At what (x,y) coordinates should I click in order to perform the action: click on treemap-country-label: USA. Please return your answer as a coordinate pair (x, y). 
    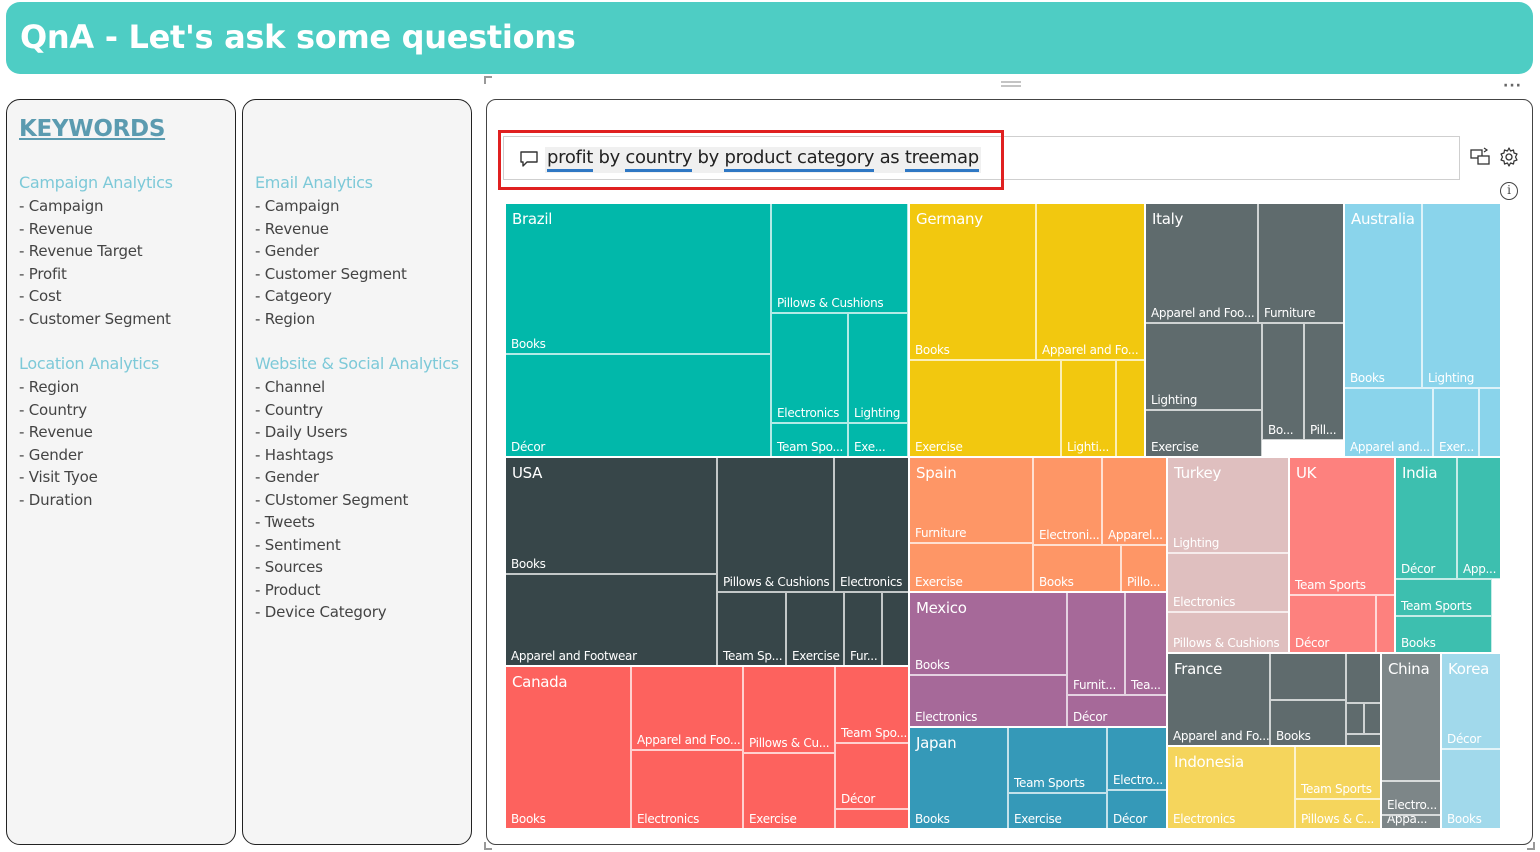
    Looking at the image, I should click on (527, 473).